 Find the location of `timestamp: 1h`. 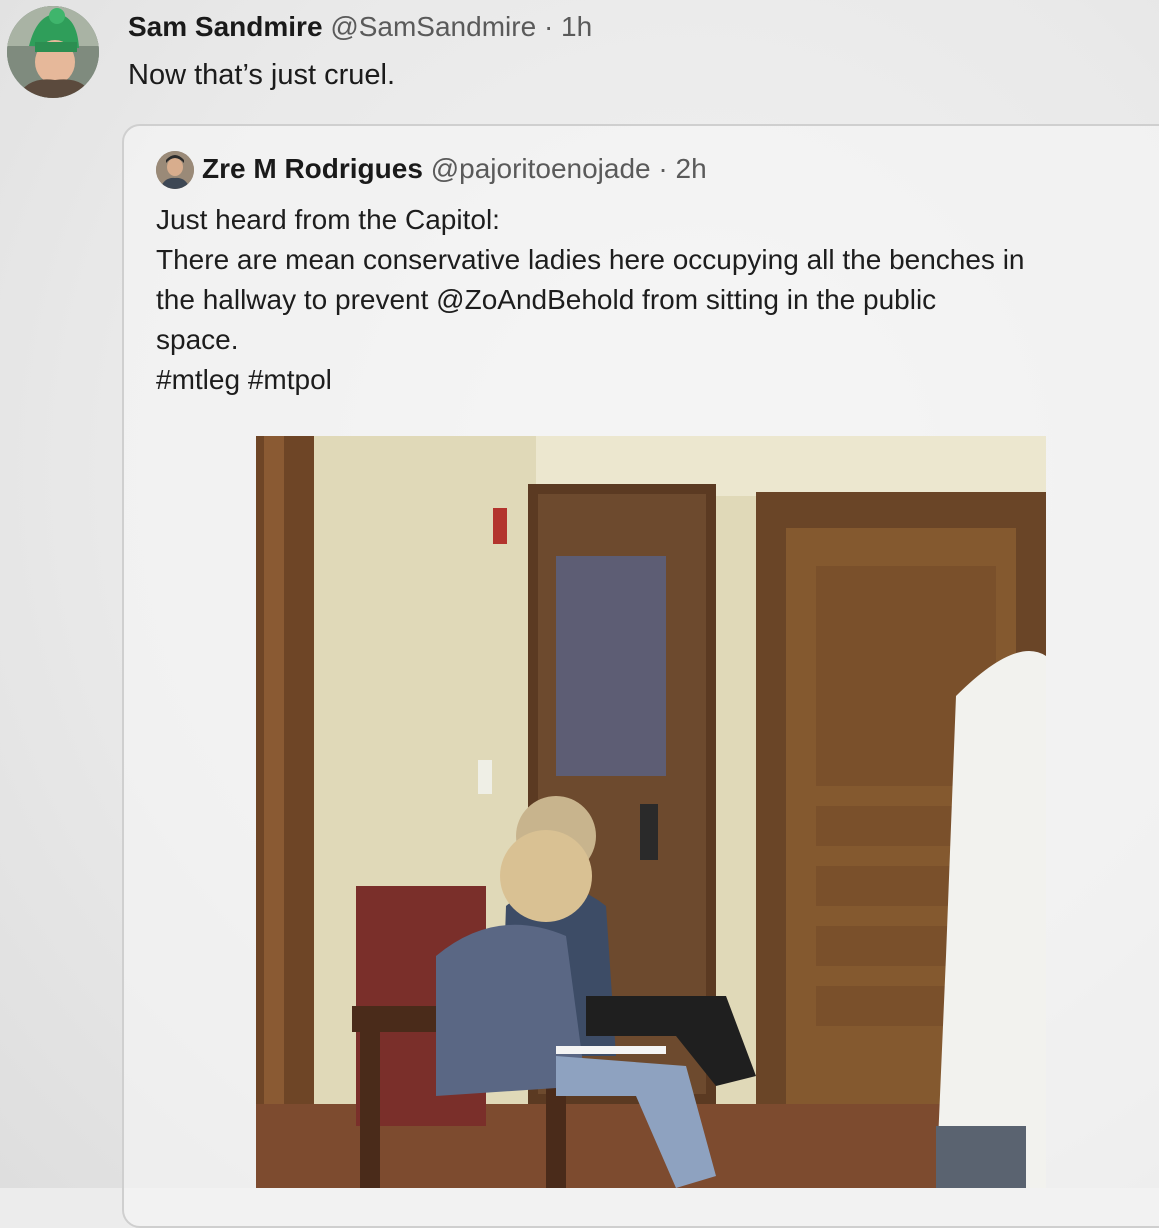

timestamp: 1h is located at coordinates (576, 26).